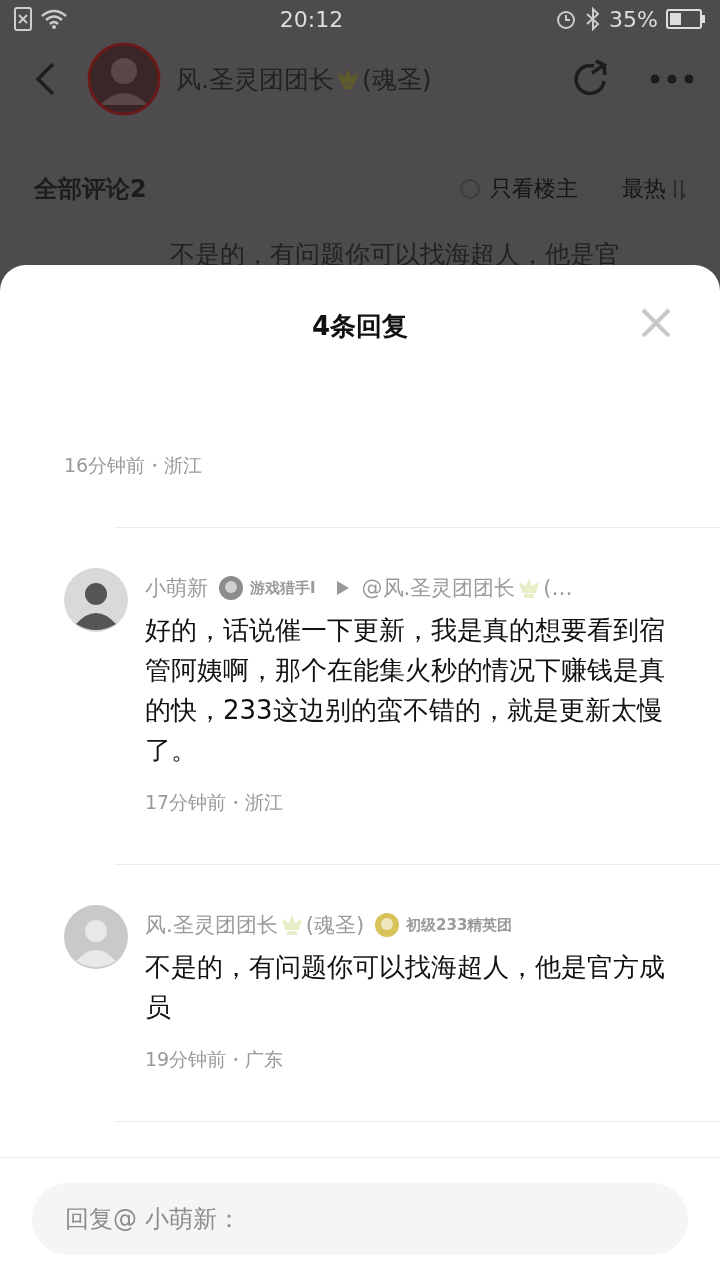  What do you see at coordinates (311, 19) in the screenshot?
I see `clock-time: 20:12` at bounding box center [311, 19].